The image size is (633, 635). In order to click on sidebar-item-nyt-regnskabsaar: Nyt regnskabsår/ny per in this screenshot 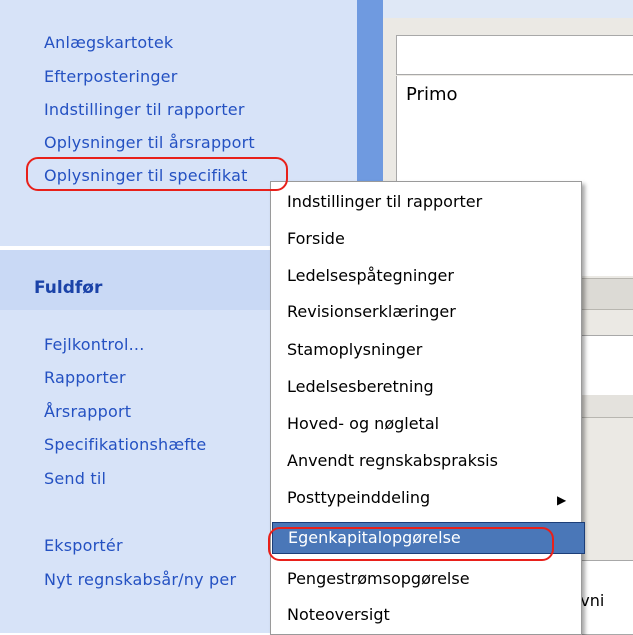, I will do `click(157, 579)`.